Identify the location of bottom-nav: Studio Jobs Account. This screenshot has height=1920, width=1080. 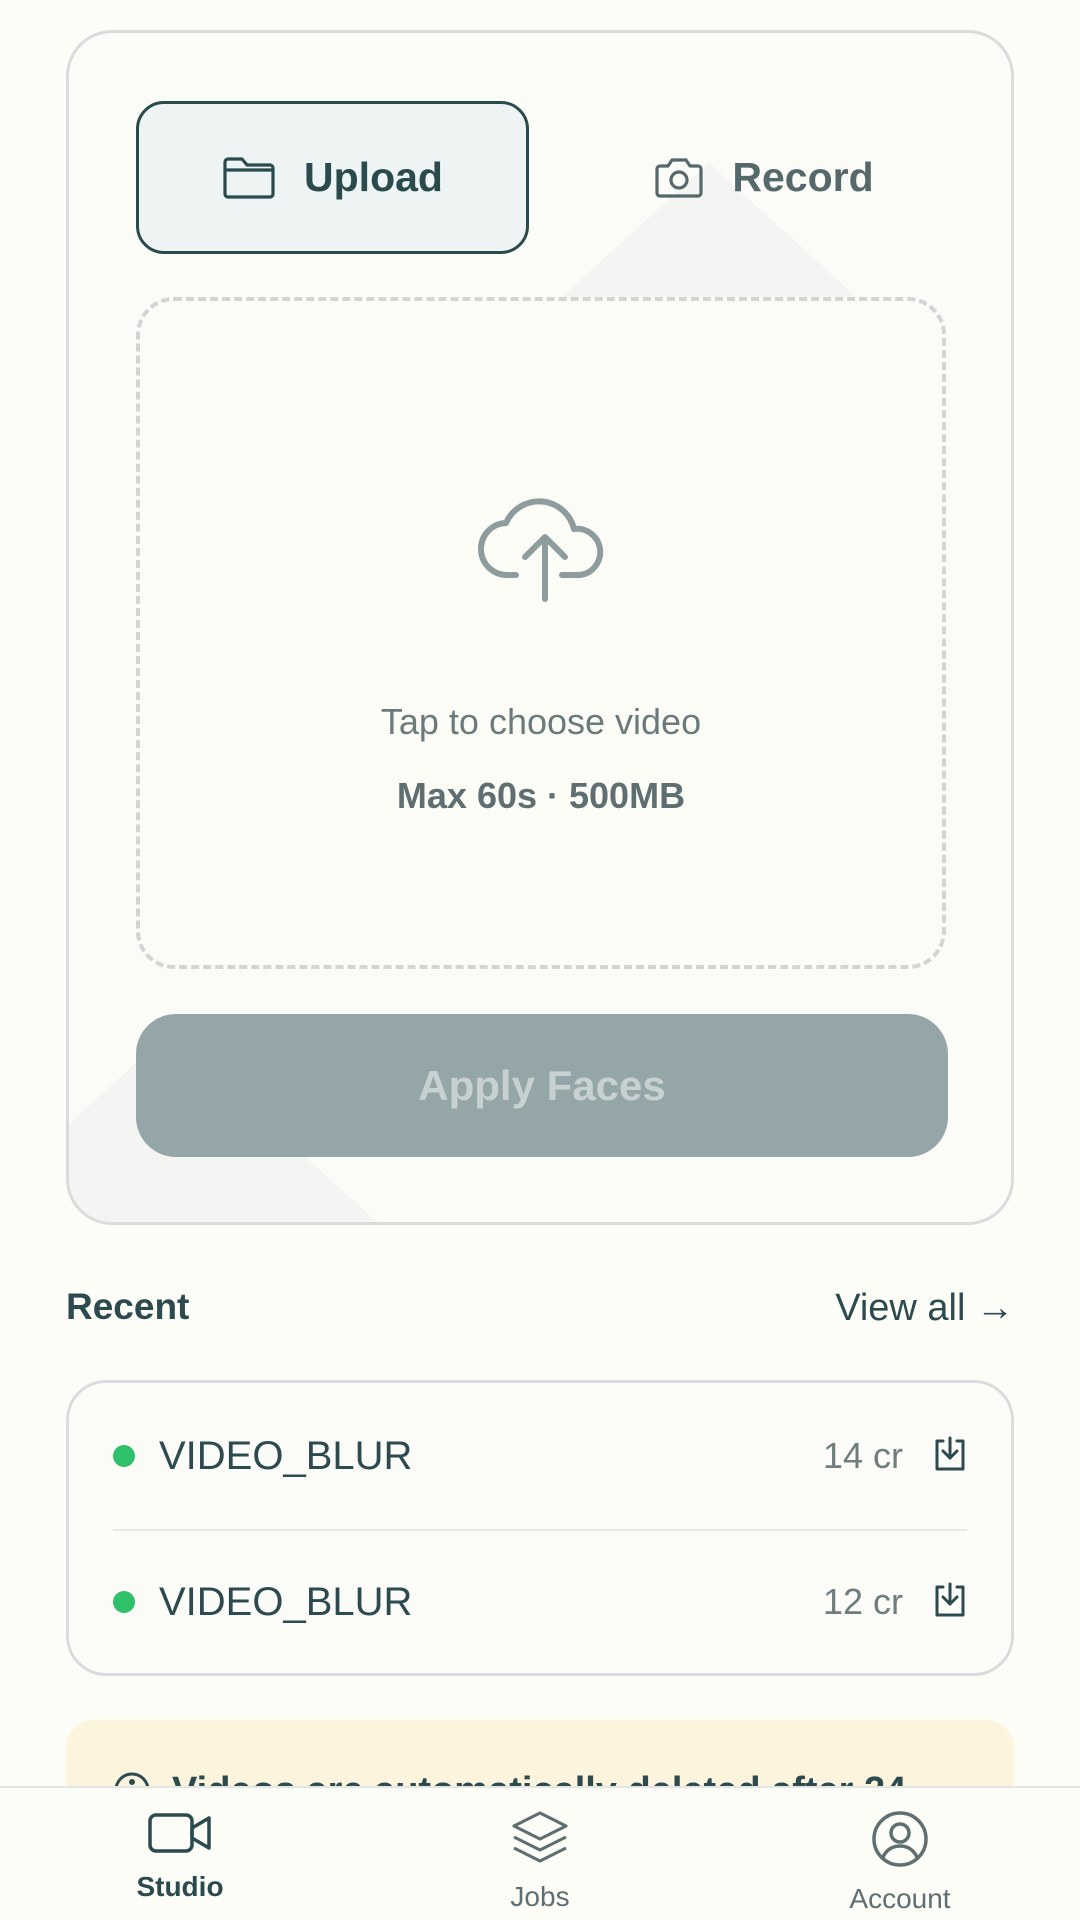
(540, 1853).